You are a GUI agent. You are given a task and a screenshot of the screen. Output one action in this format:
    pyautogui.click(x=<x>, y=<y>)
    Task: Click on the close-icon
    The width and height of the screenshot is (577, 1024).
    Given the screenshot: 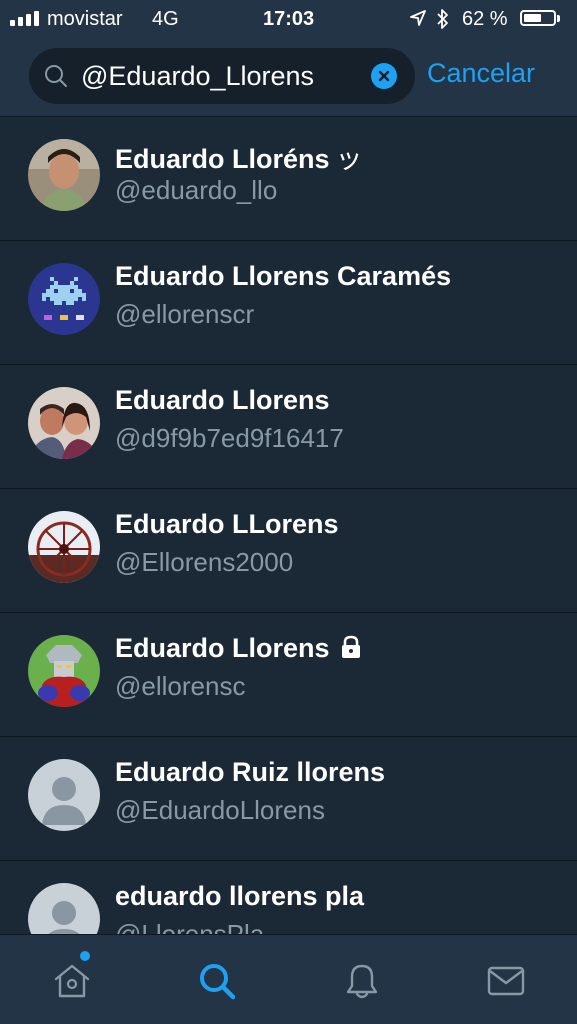 What is the action you would take?
    pyautogui.click(x=384, y=76)
    